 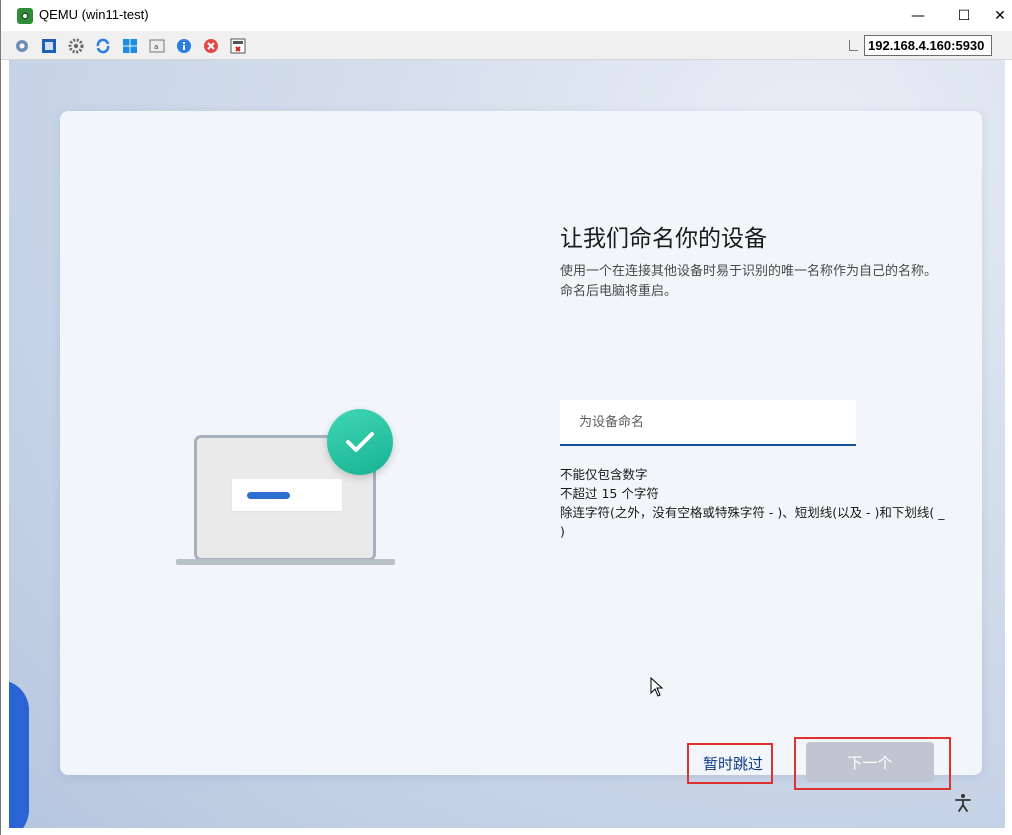 I want to click on vnc-address-field: 192.168.4.160:5930, so click(x=928, y=45).